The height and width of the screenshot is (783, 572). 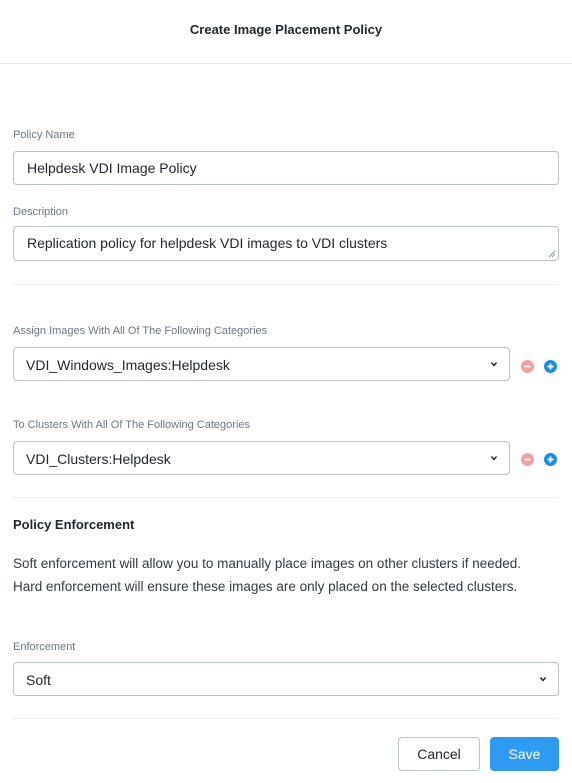 What do you see at coordinates (261, 364) in the screenshot?
I see `image-category-select: VDI_Windows_Images:Helpdesk` at bounding box center [261, 364].